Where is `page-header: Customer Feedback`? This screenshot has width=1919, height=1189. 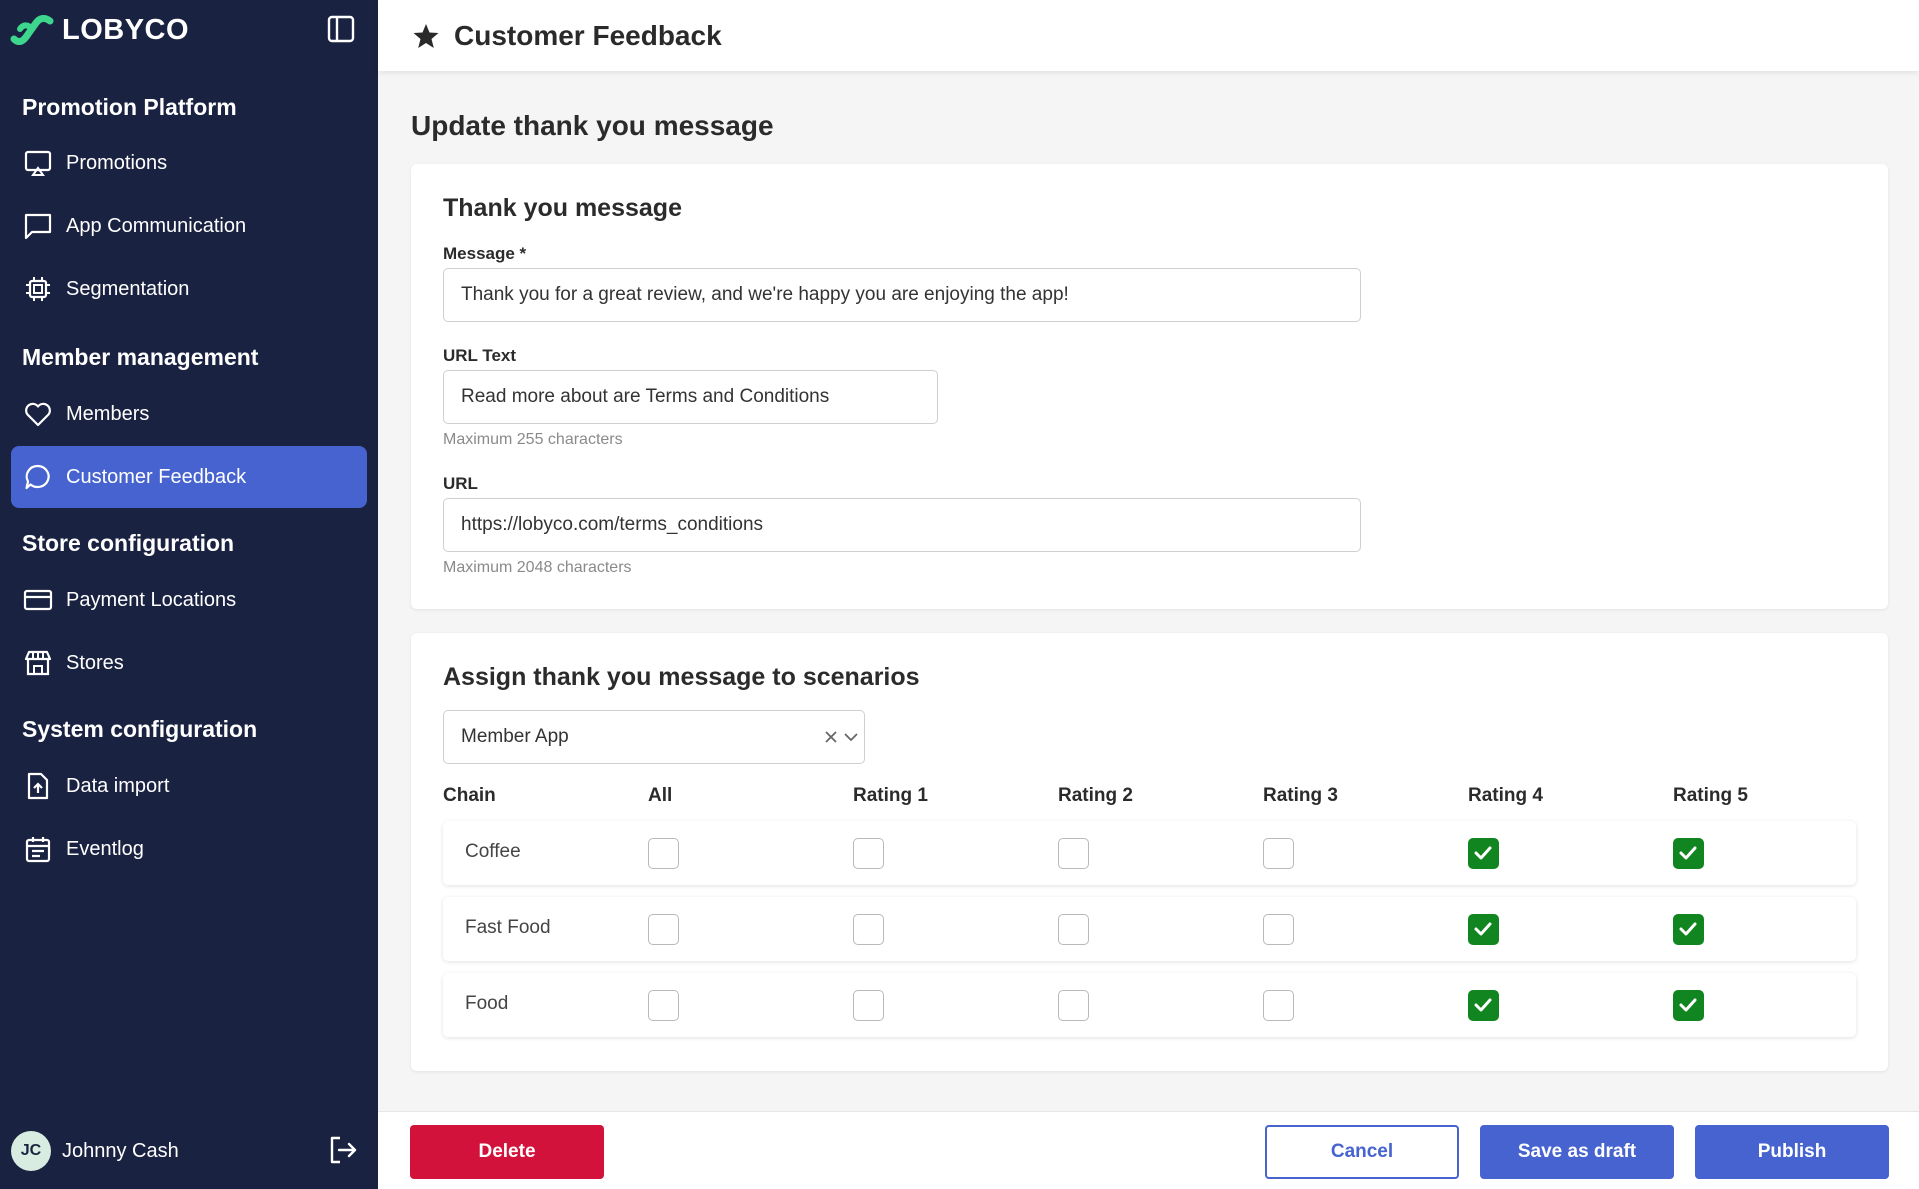
page-header: Customer Feedback is located at coordinates (1148, 35).